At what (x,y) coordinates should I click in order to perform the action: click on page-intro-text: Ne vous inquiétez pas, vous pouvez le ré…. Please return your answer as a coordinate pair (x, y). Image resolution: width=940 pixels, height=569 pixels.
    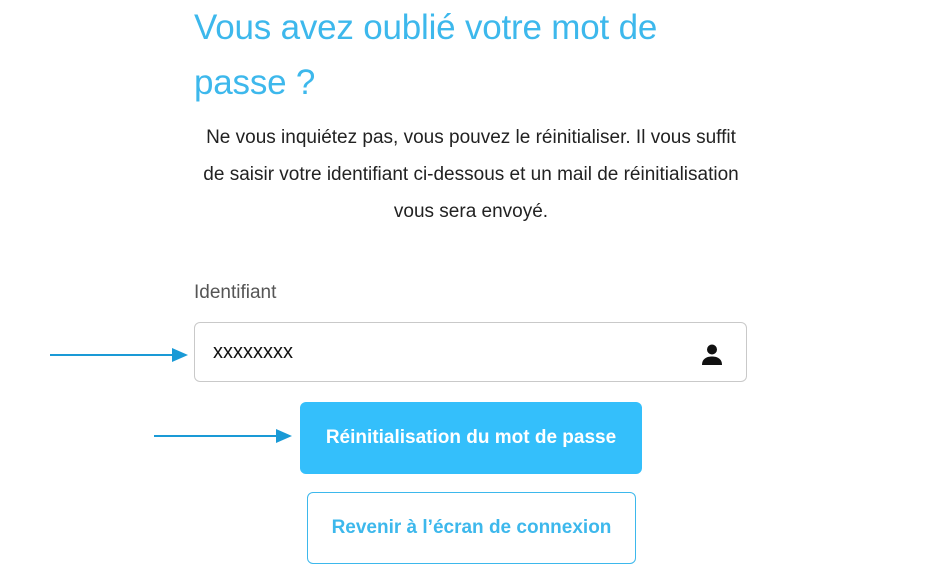
    Looking at the image, I should click on (471, 174).